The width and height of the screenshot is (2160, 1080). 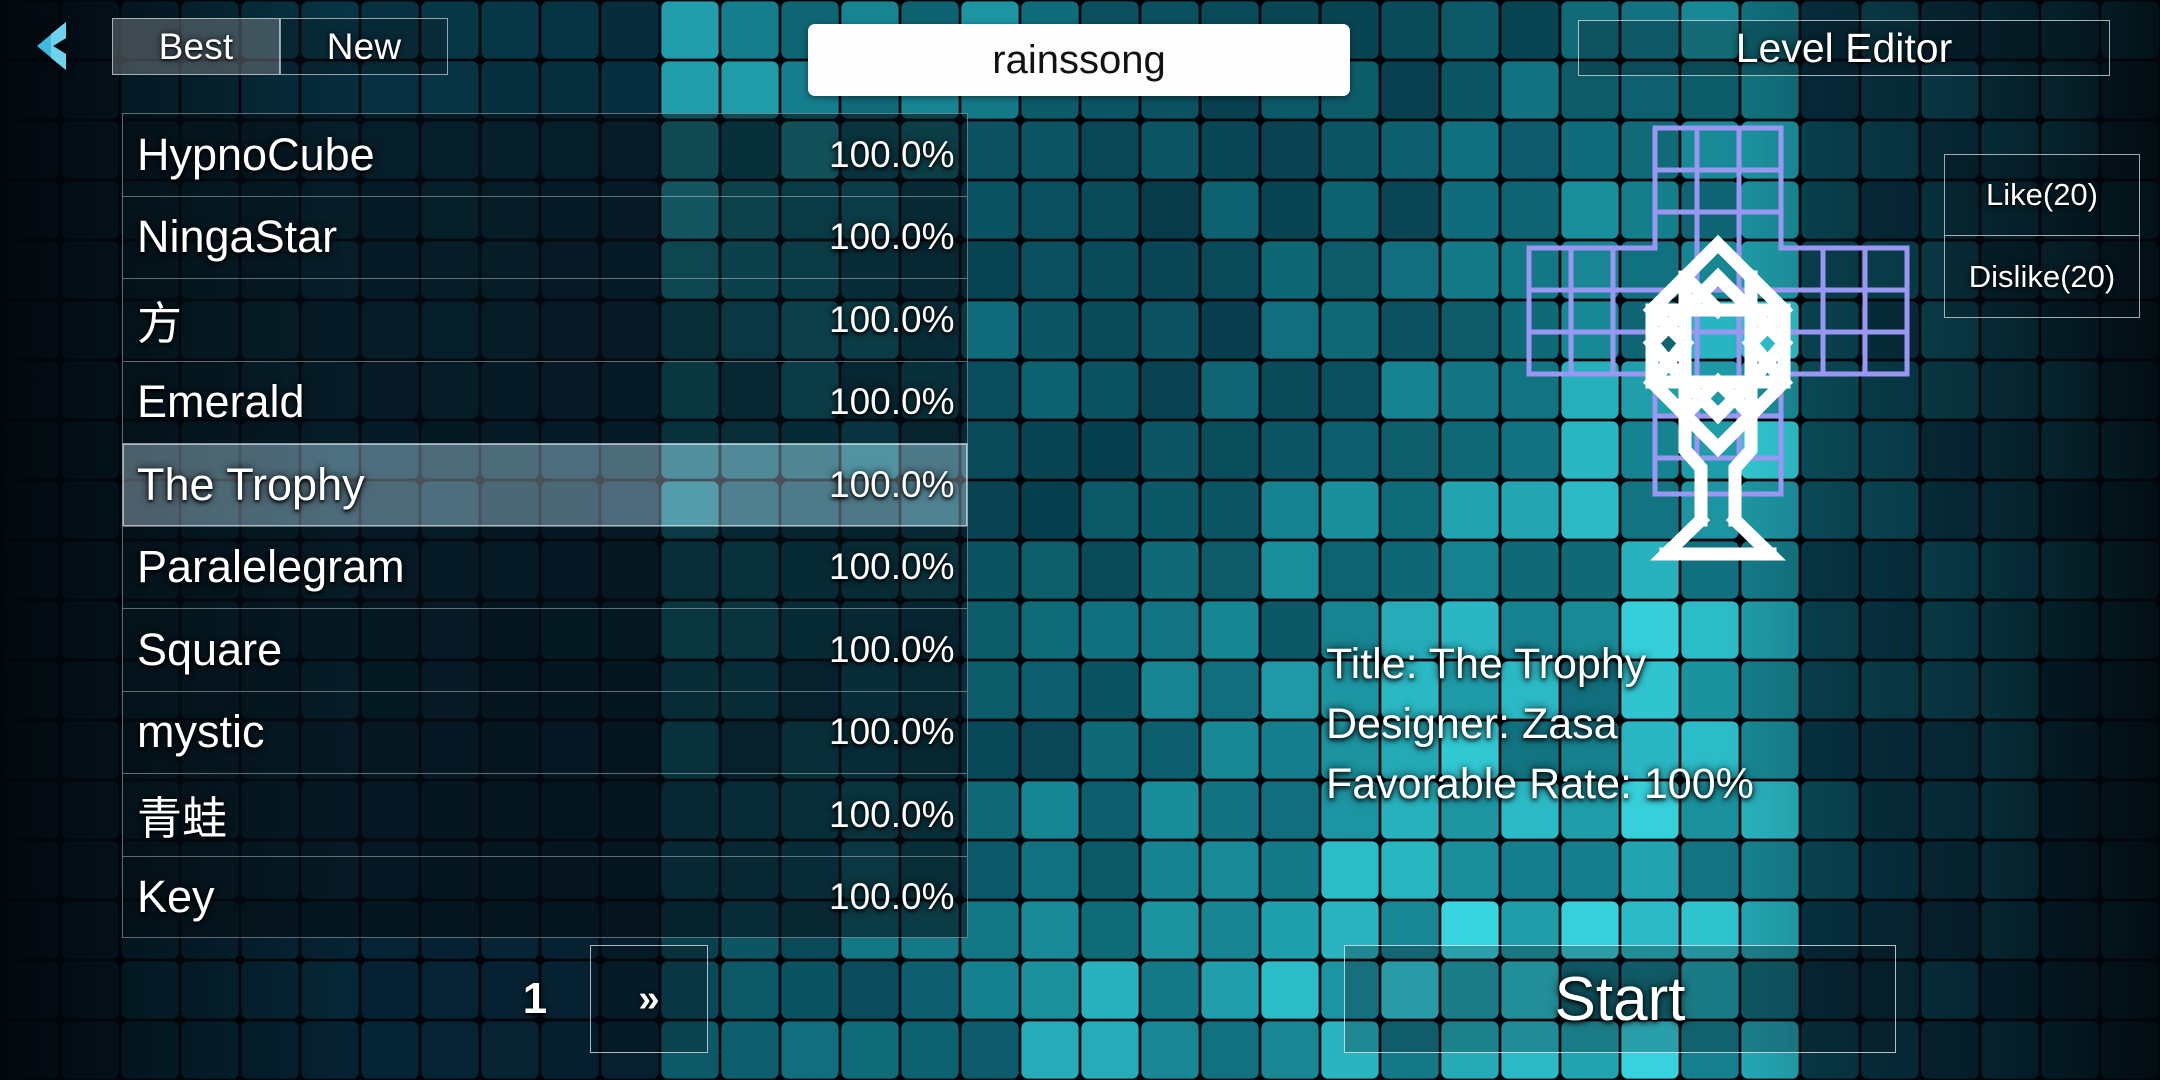 I want to click on level-editor-label: Level Editor, so click(x=1844, y=47).